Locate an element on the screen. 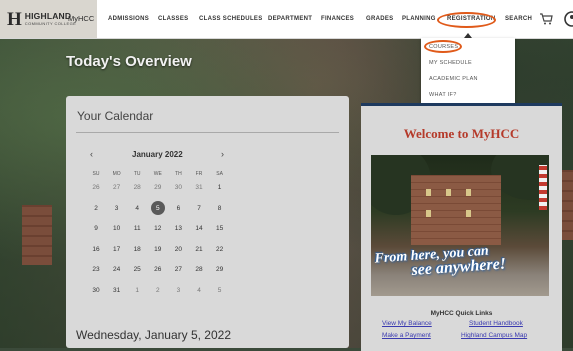 The image size is (573, 351). calendar-month-label: January 2022 is located at coordinates (157, 154).